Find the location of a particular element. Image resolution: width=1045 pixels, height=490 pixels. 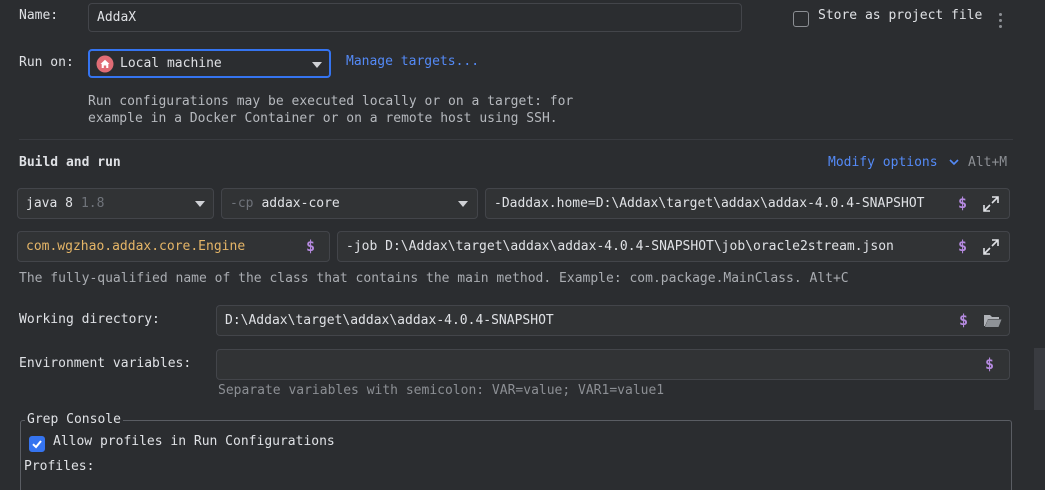

env-vars-macro-icon: $ is located at coordinates (989, 364).